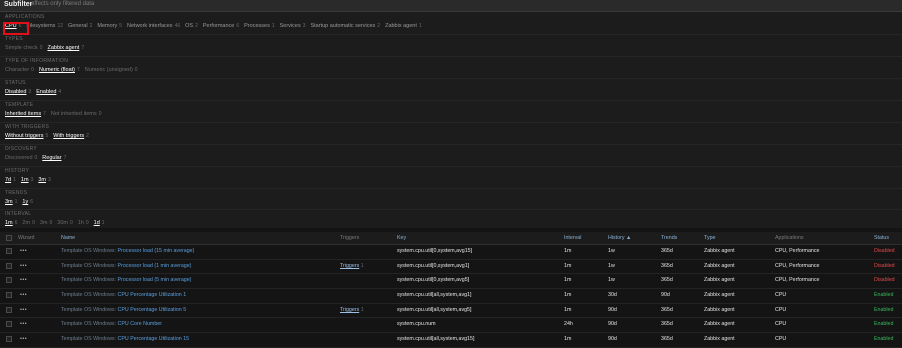 The width and height of the screenshot is (902, 348). Describe the element at coordinates (80, 26) in the screenshot. I see `filter-option: General 2` at that location.